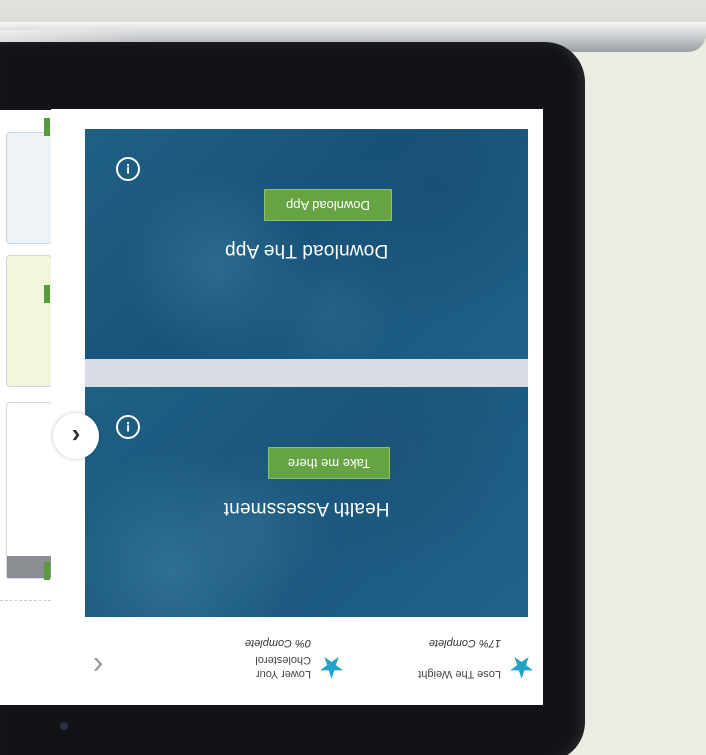 The image size is (706, 755). Describe the element at coordinates (283, 667) in the screenshot. I see `goal-name: Lower Your Cholesterol` at that location.